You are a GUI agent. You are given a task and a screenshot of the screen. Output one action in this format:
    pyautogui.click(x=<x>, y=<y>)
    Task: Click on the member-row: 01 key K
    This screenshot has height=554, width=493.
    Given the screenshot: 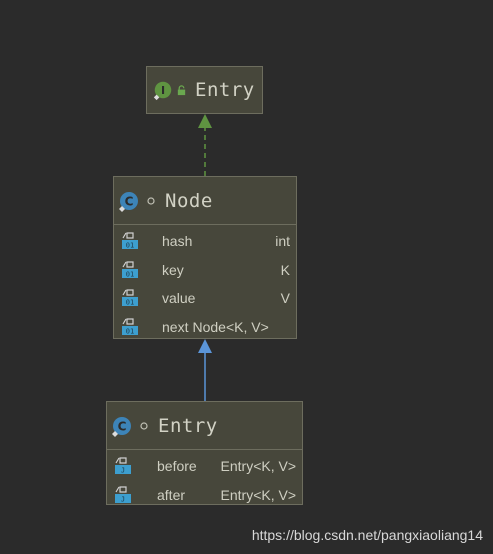 What is the action you would take?
    pyautogui.click(x=205, y=270)
    